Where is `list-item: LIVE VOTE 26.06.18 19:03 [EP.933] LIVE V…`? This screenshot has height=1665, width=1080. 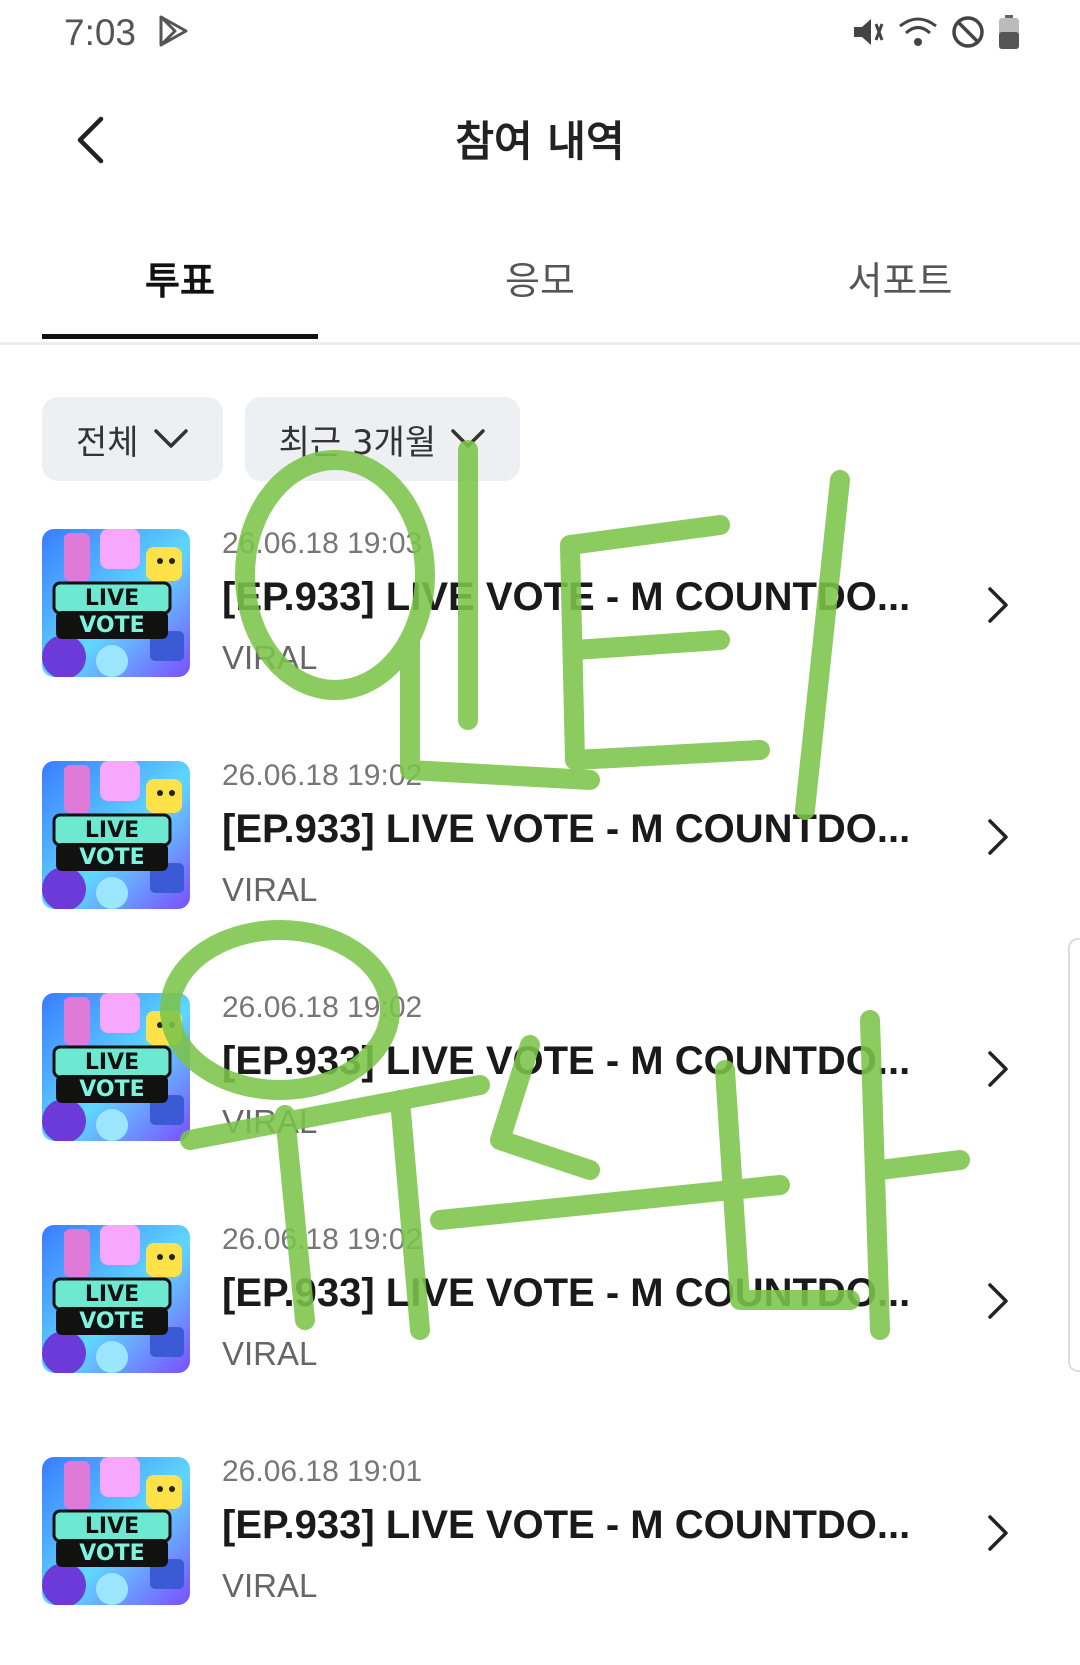 list-item: LIVE VOTE 26.06.18 19:03 [EP.933] LIVE V… is located at coordinates (540, 621).